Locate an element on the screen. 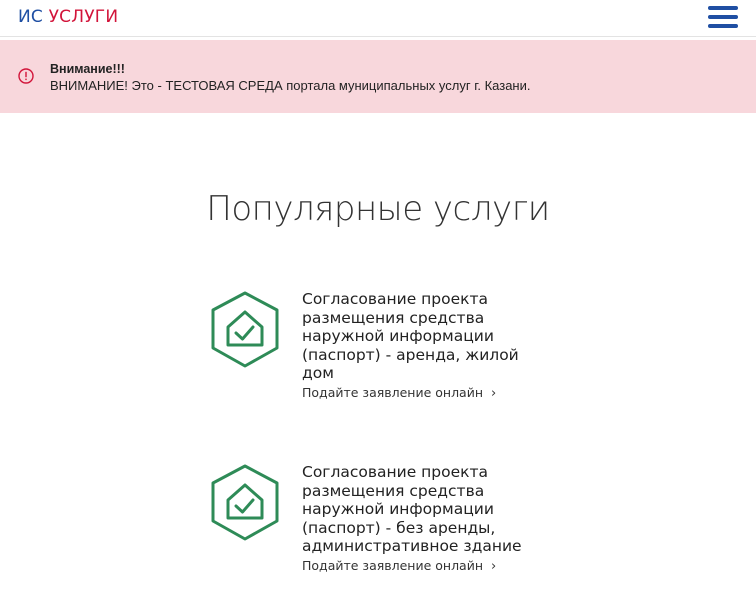  logo-part2: УСЛУГИ is located at coordinates (83, 17).